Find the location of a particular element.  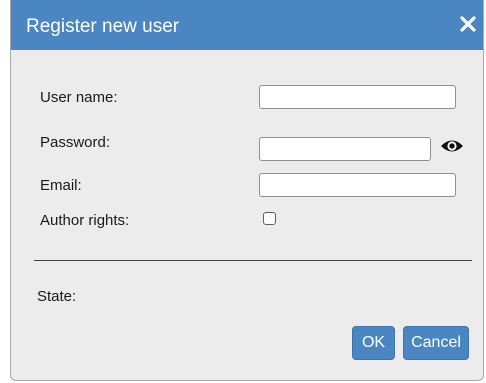

show-password-toggle is located at coordinates (452, 146).